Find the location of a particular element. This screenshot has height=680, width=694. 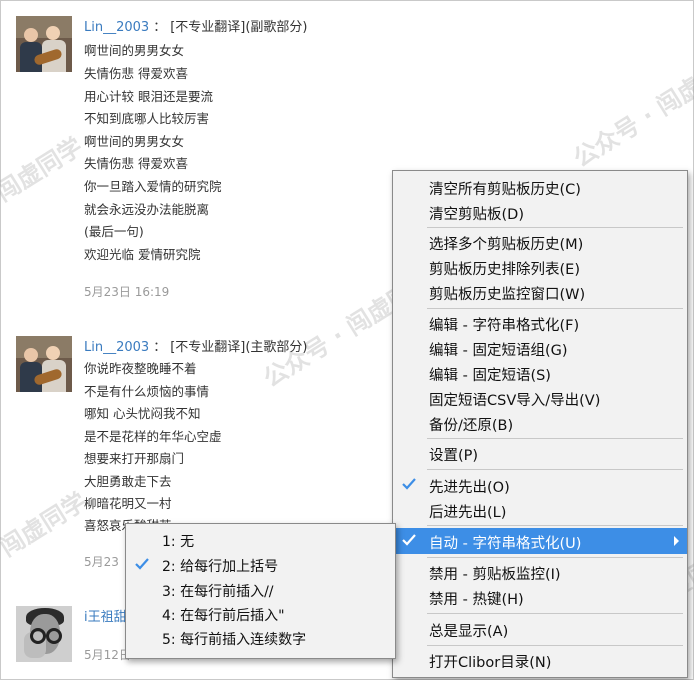

menu-item-edit-string-format: 编辑 - 字符串格式化(F) is located at coordinates (540, 323).